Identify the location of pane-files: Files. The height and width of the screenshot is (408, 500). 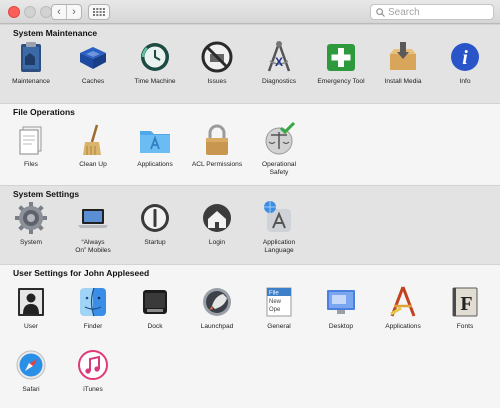
(31, 145).